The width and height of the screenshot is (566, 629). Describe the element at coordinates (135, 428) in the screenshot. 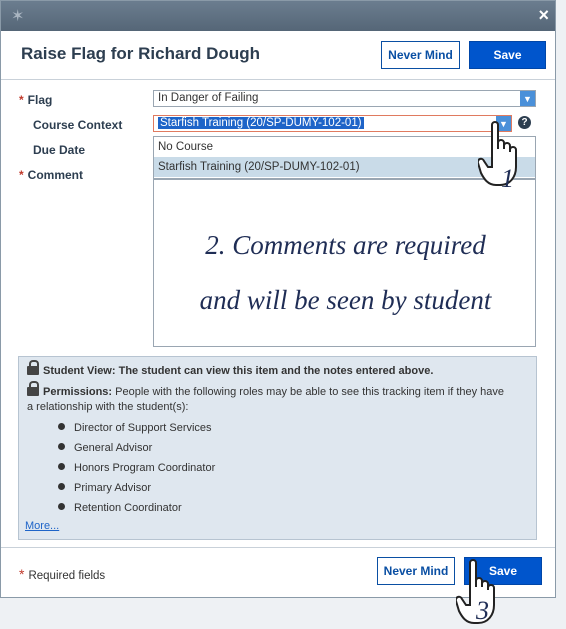

I see `role-item: Director of Support Services` at that location.